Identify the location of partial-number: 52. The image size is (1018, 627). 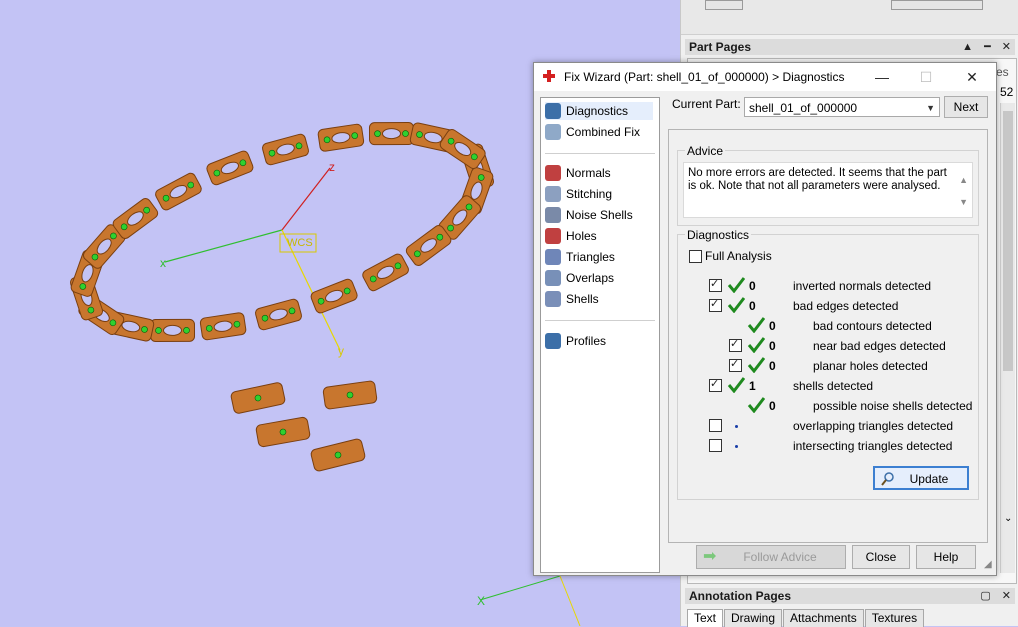
(1007, 92).